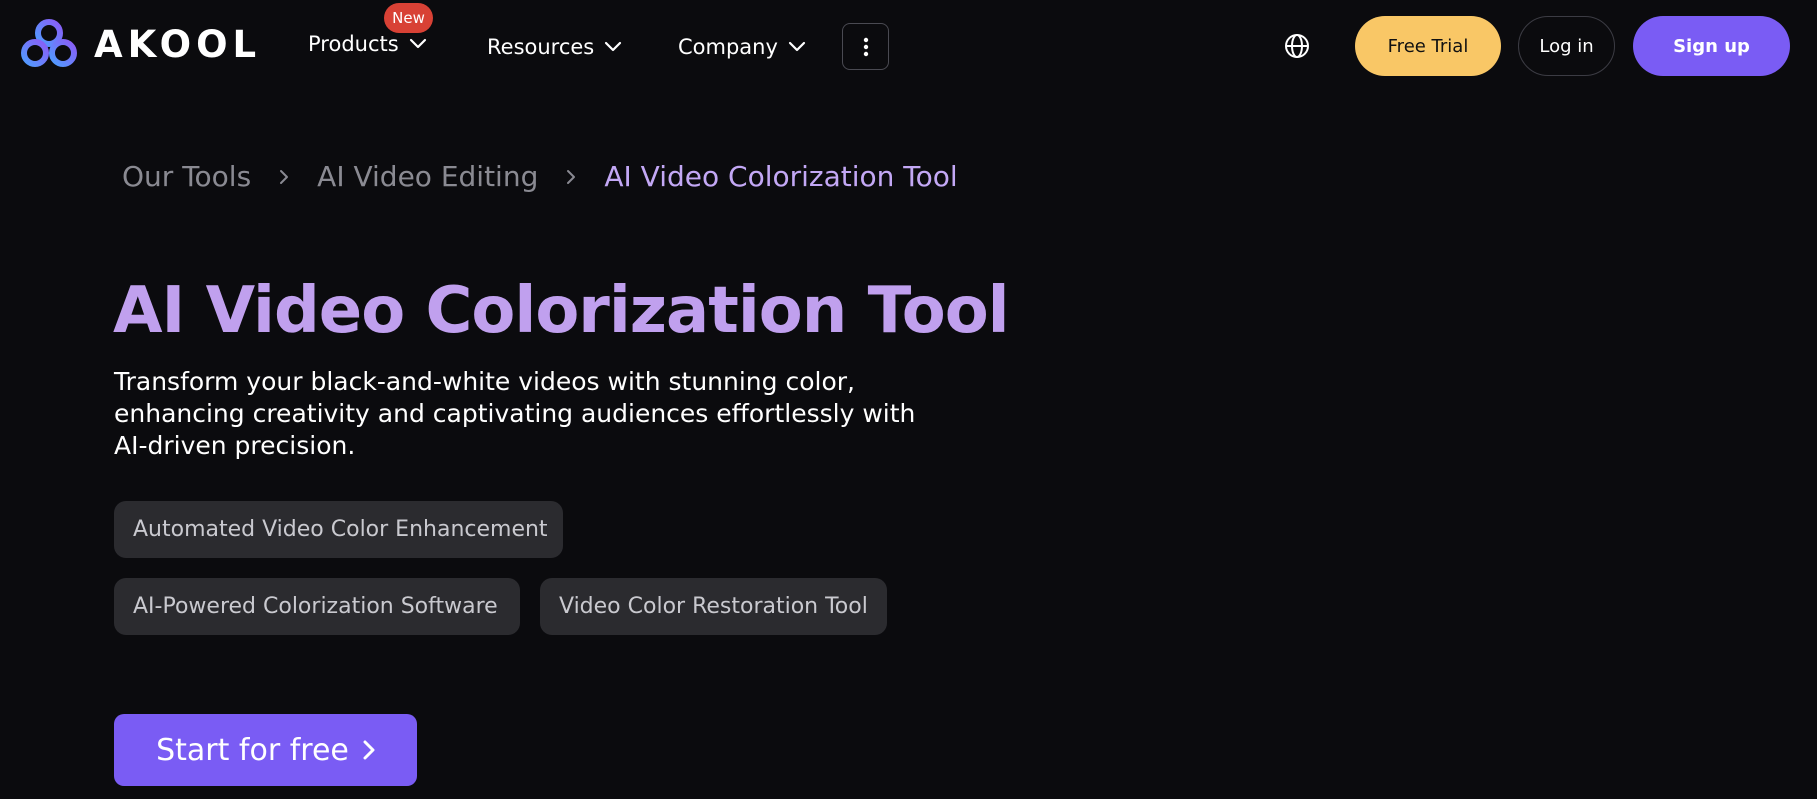  What do you see at coordinates (1711, 46) in the screenshot?
I see `signup-button: Sign up` at bounding box center [1711, 46].